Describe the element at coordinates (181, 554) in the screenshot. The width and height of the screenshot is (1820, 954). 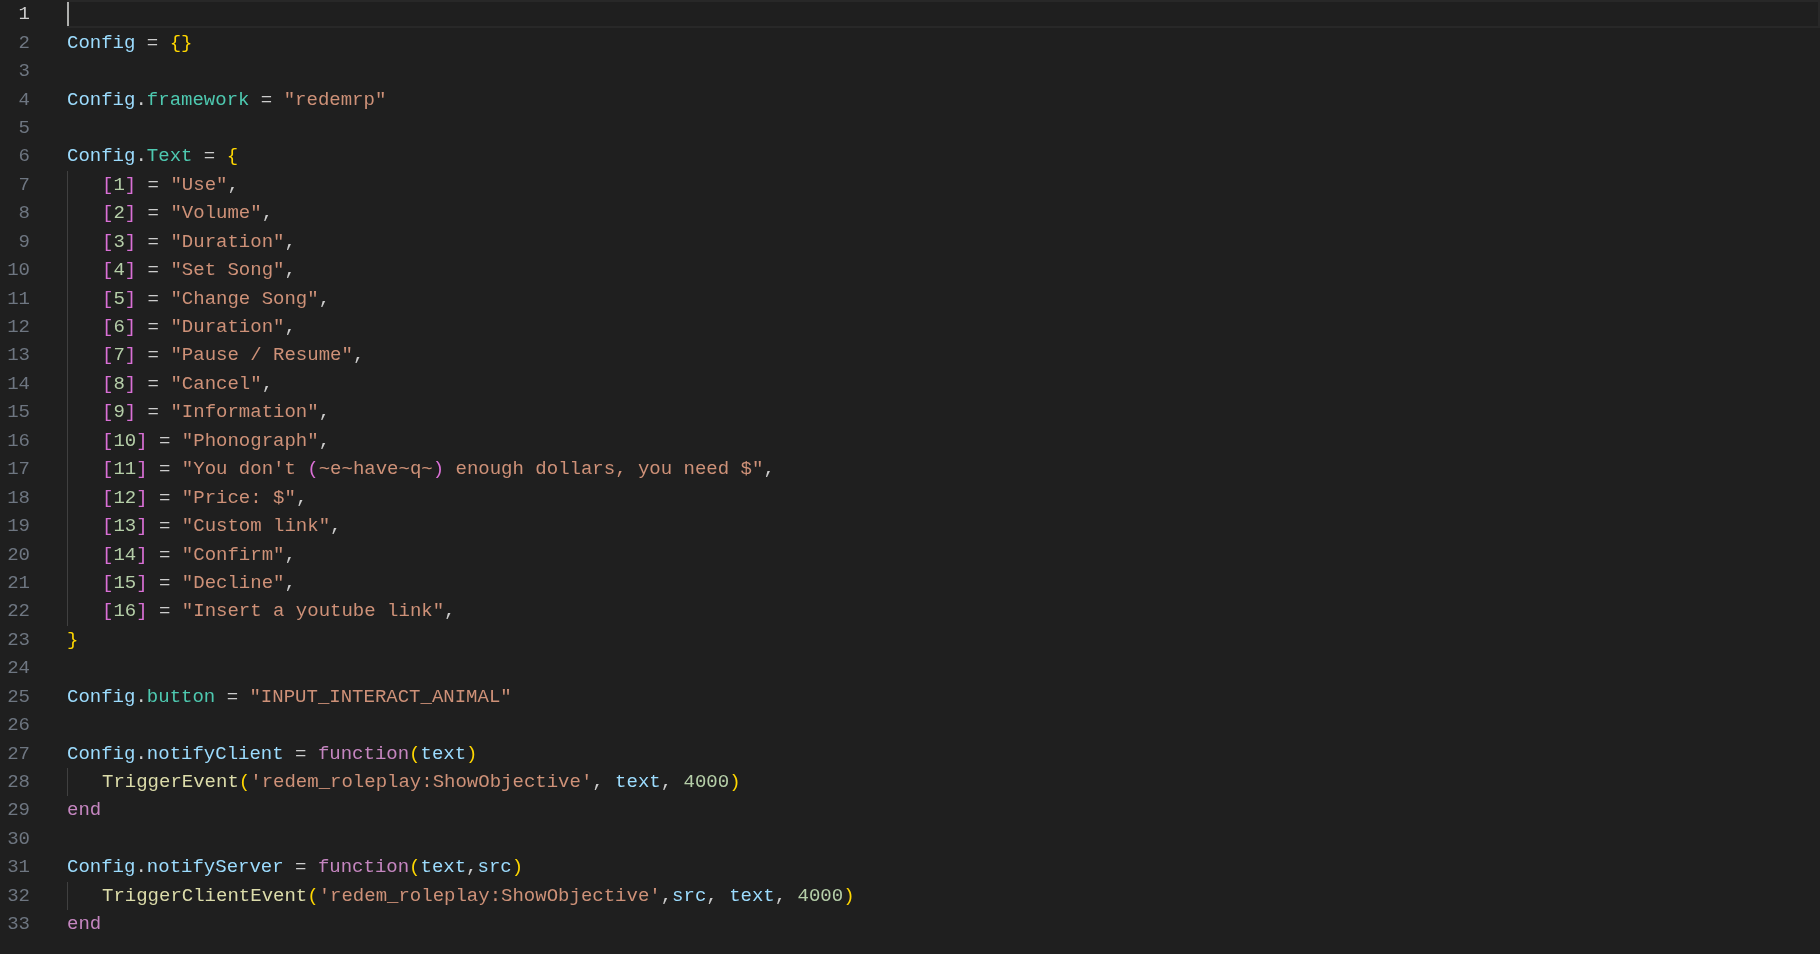
I see `code-line: [14] = "Confirm",` at that location.